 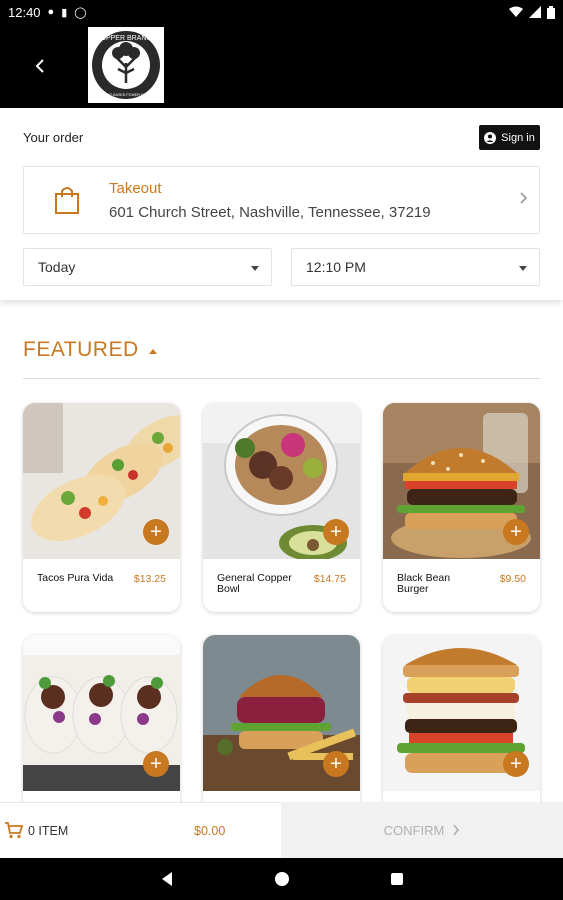 What do you see at coordinates (281, 66) in the screenshot?
I see `app-bar: COPPER BRANCH PLANT-BASED POWER FOOD` at bounding box center [281, 66].